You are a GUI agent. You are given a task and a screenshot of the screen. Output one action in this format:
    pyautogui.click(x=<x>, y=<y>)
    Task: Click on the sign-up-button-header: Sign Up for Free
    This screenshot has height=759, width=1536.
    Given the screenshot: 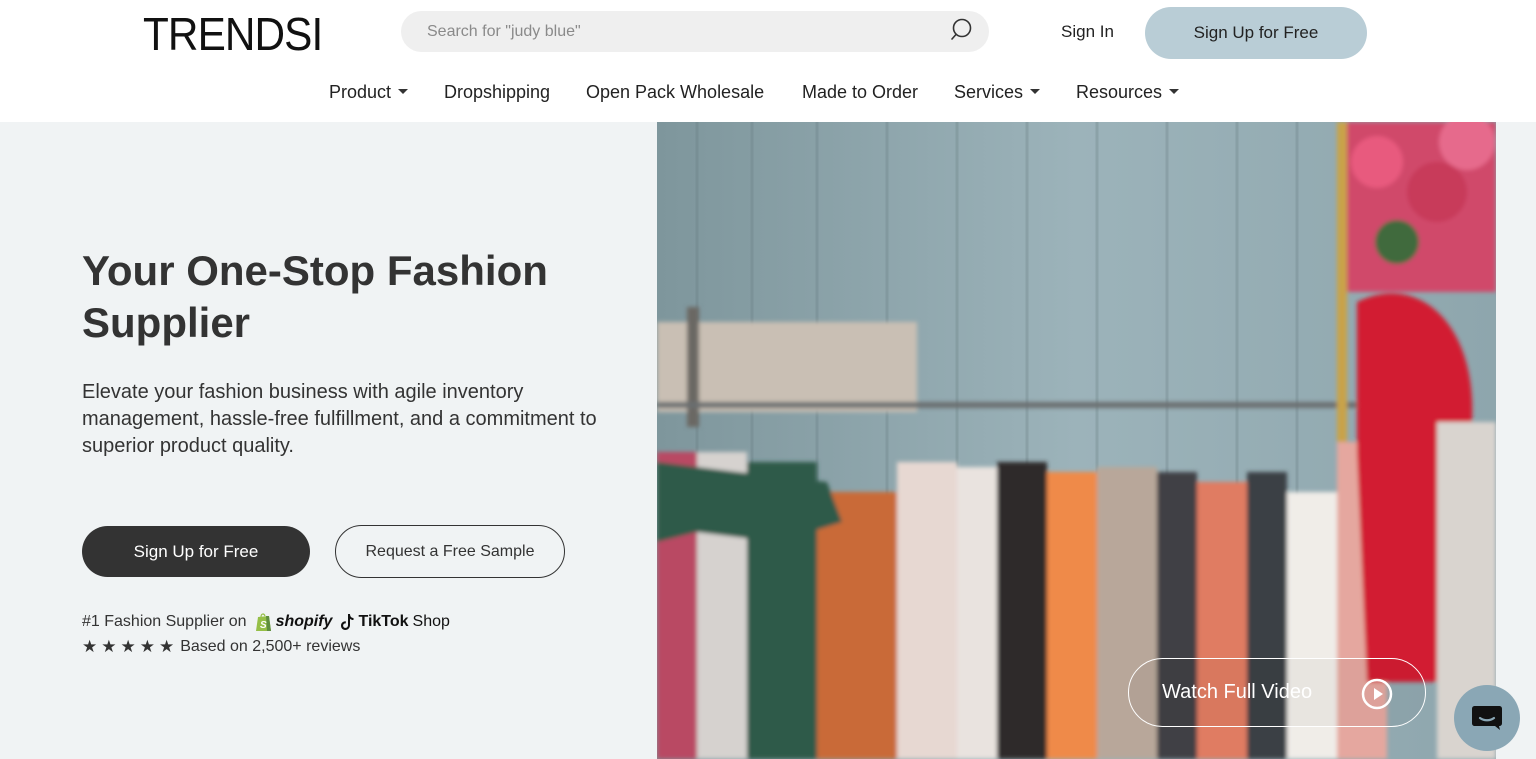 What is the action you would take?
    pyautogui.click(x=1256, y=33)
    